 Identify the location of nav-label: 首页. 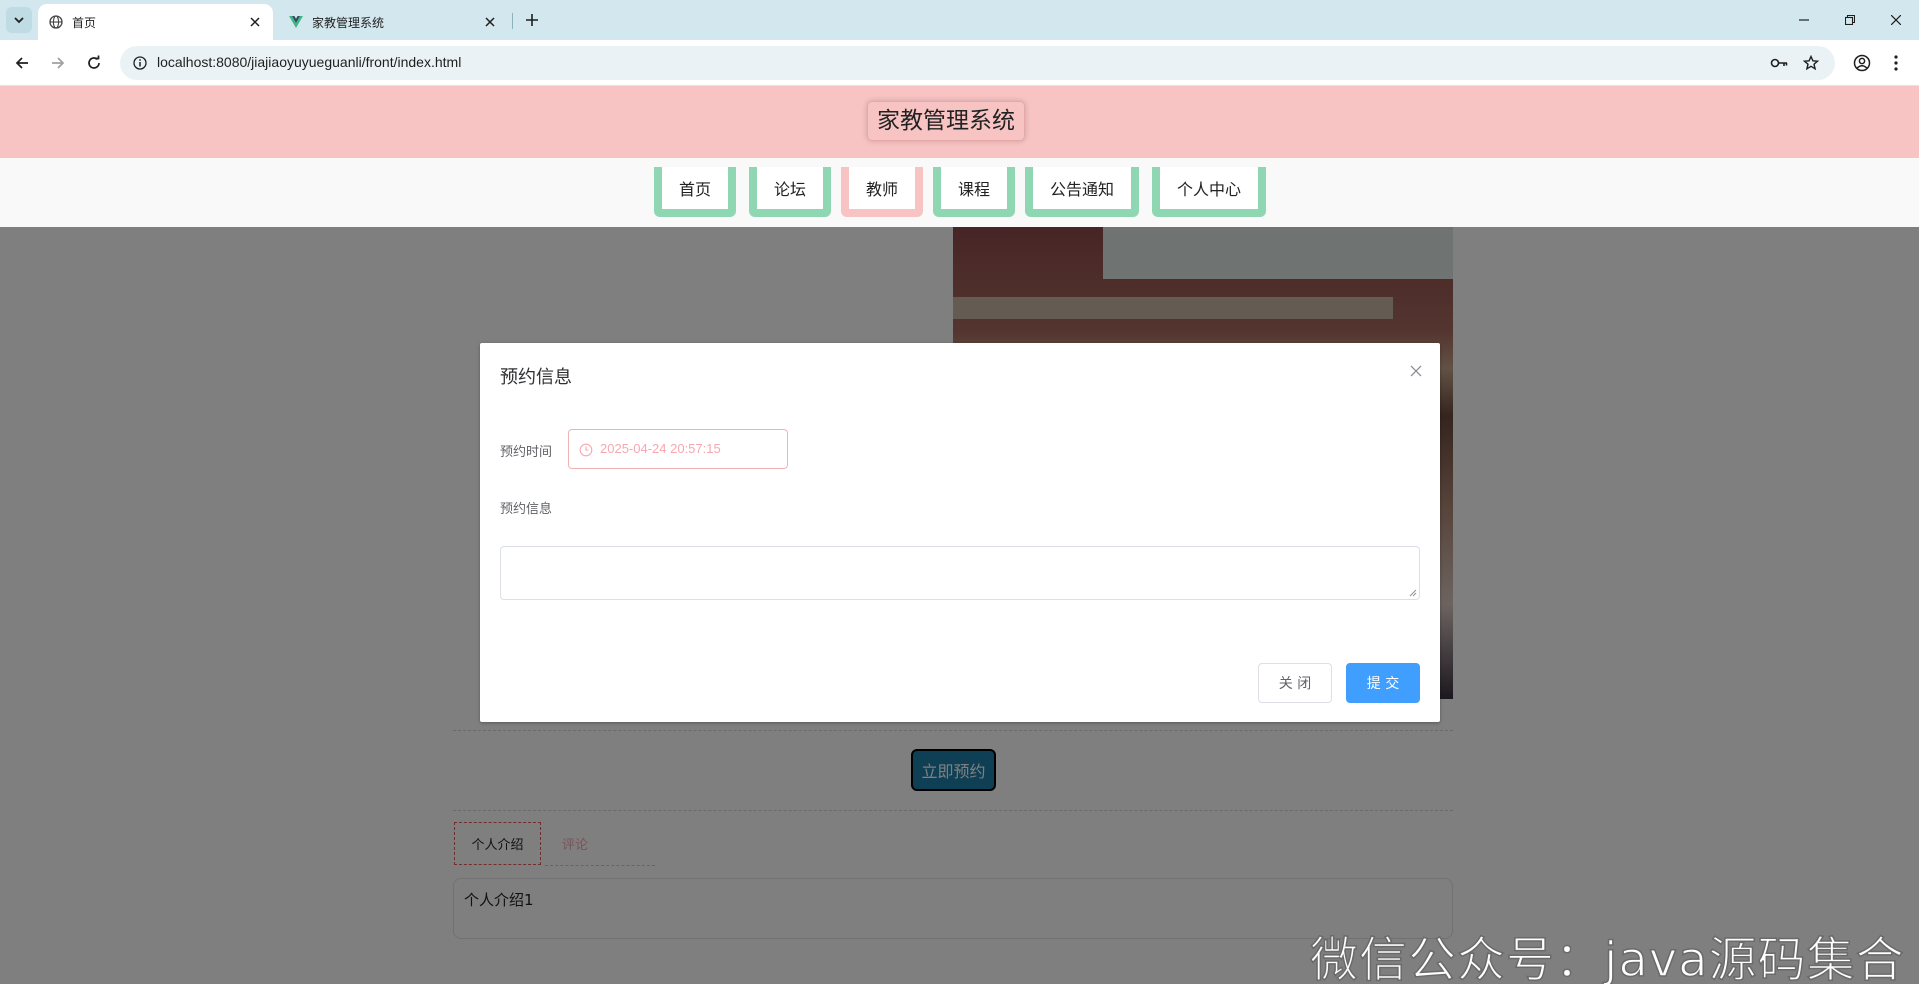
(695, 188).